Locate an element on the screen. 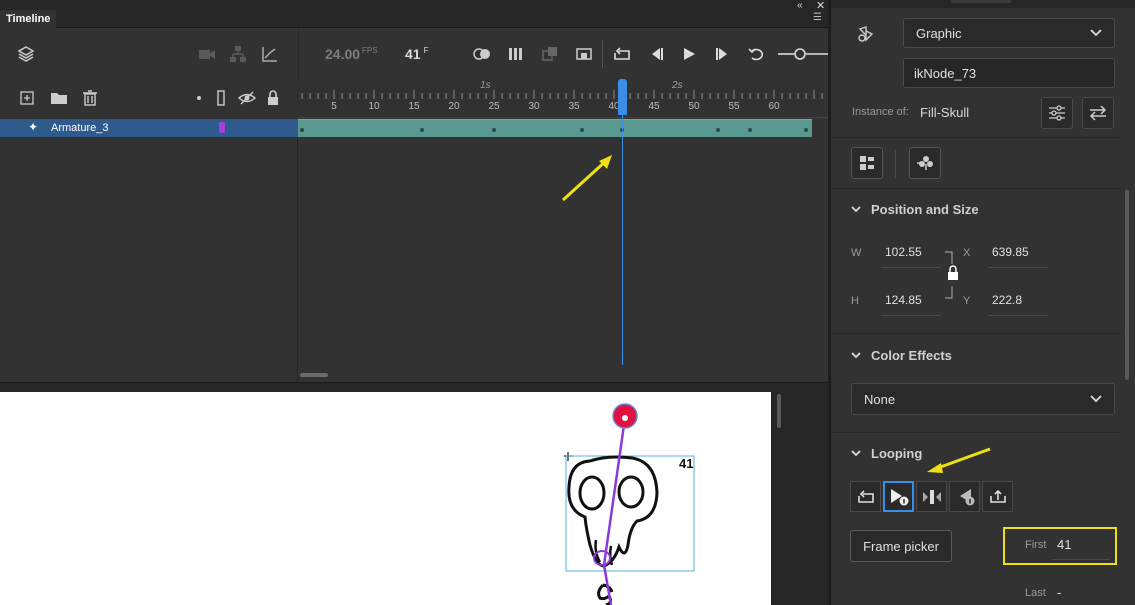 The height and width of the screenshot is (605, 1135). panel-menu-icon: ☰ is located at coordinates (817, 17).